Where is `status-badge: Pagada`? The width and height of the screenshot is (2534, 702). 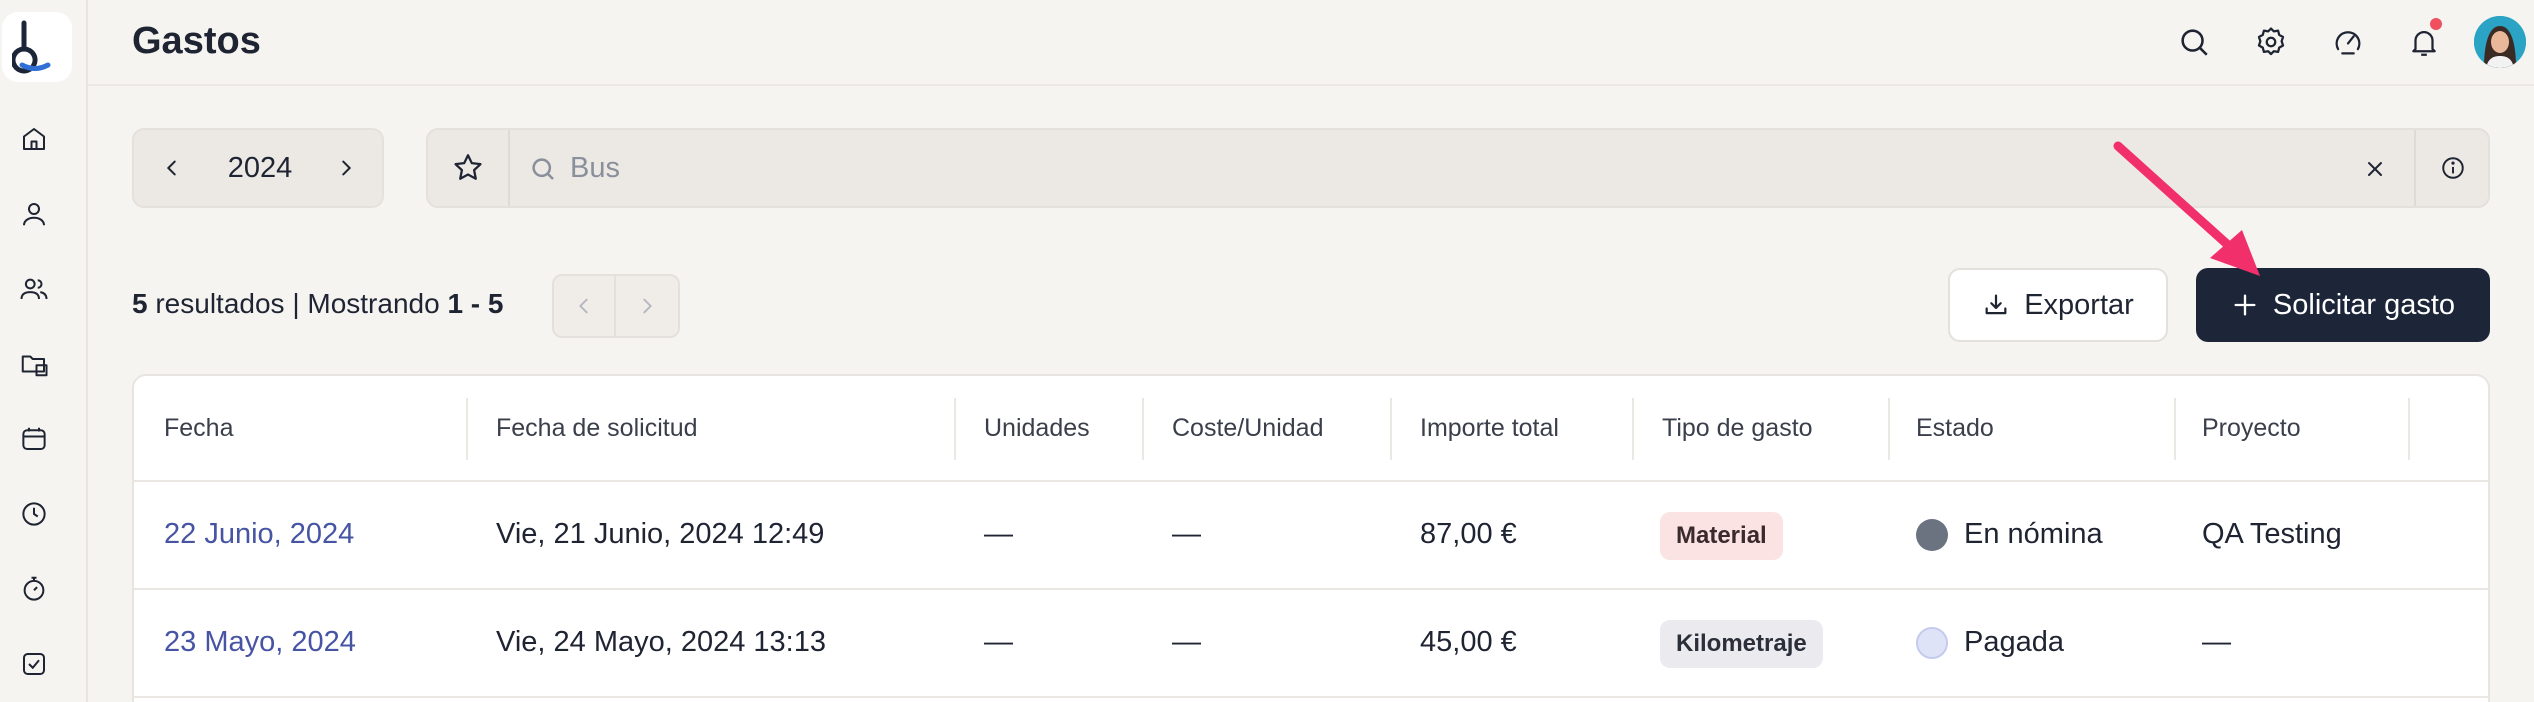
status-badge: Pagada is located at coordinates (1990, 642).